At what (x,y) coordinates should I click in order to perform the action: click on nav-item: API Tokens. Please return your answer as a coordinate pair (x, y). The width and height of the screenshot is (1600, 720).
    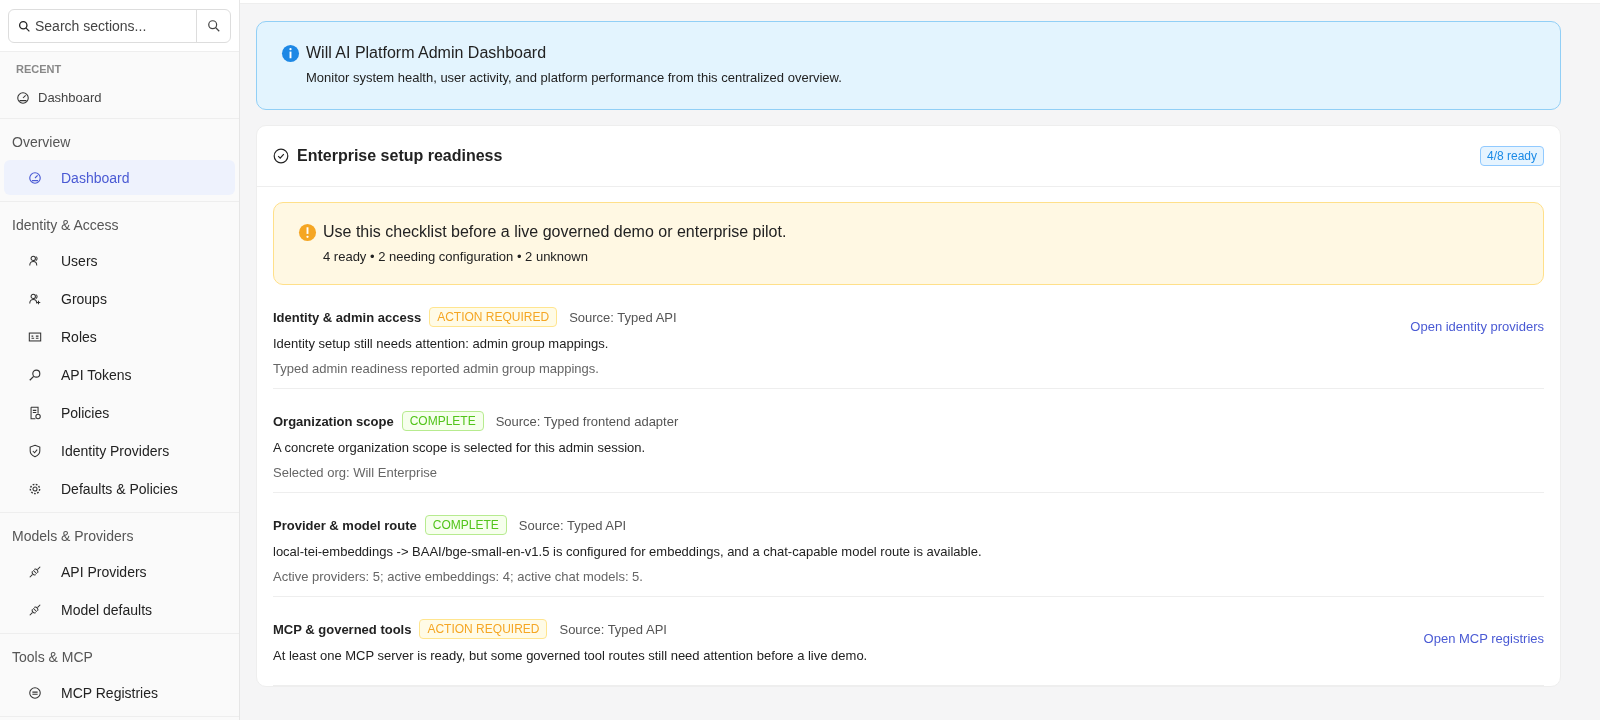
    Looking at the image, I should click on (119, 374).